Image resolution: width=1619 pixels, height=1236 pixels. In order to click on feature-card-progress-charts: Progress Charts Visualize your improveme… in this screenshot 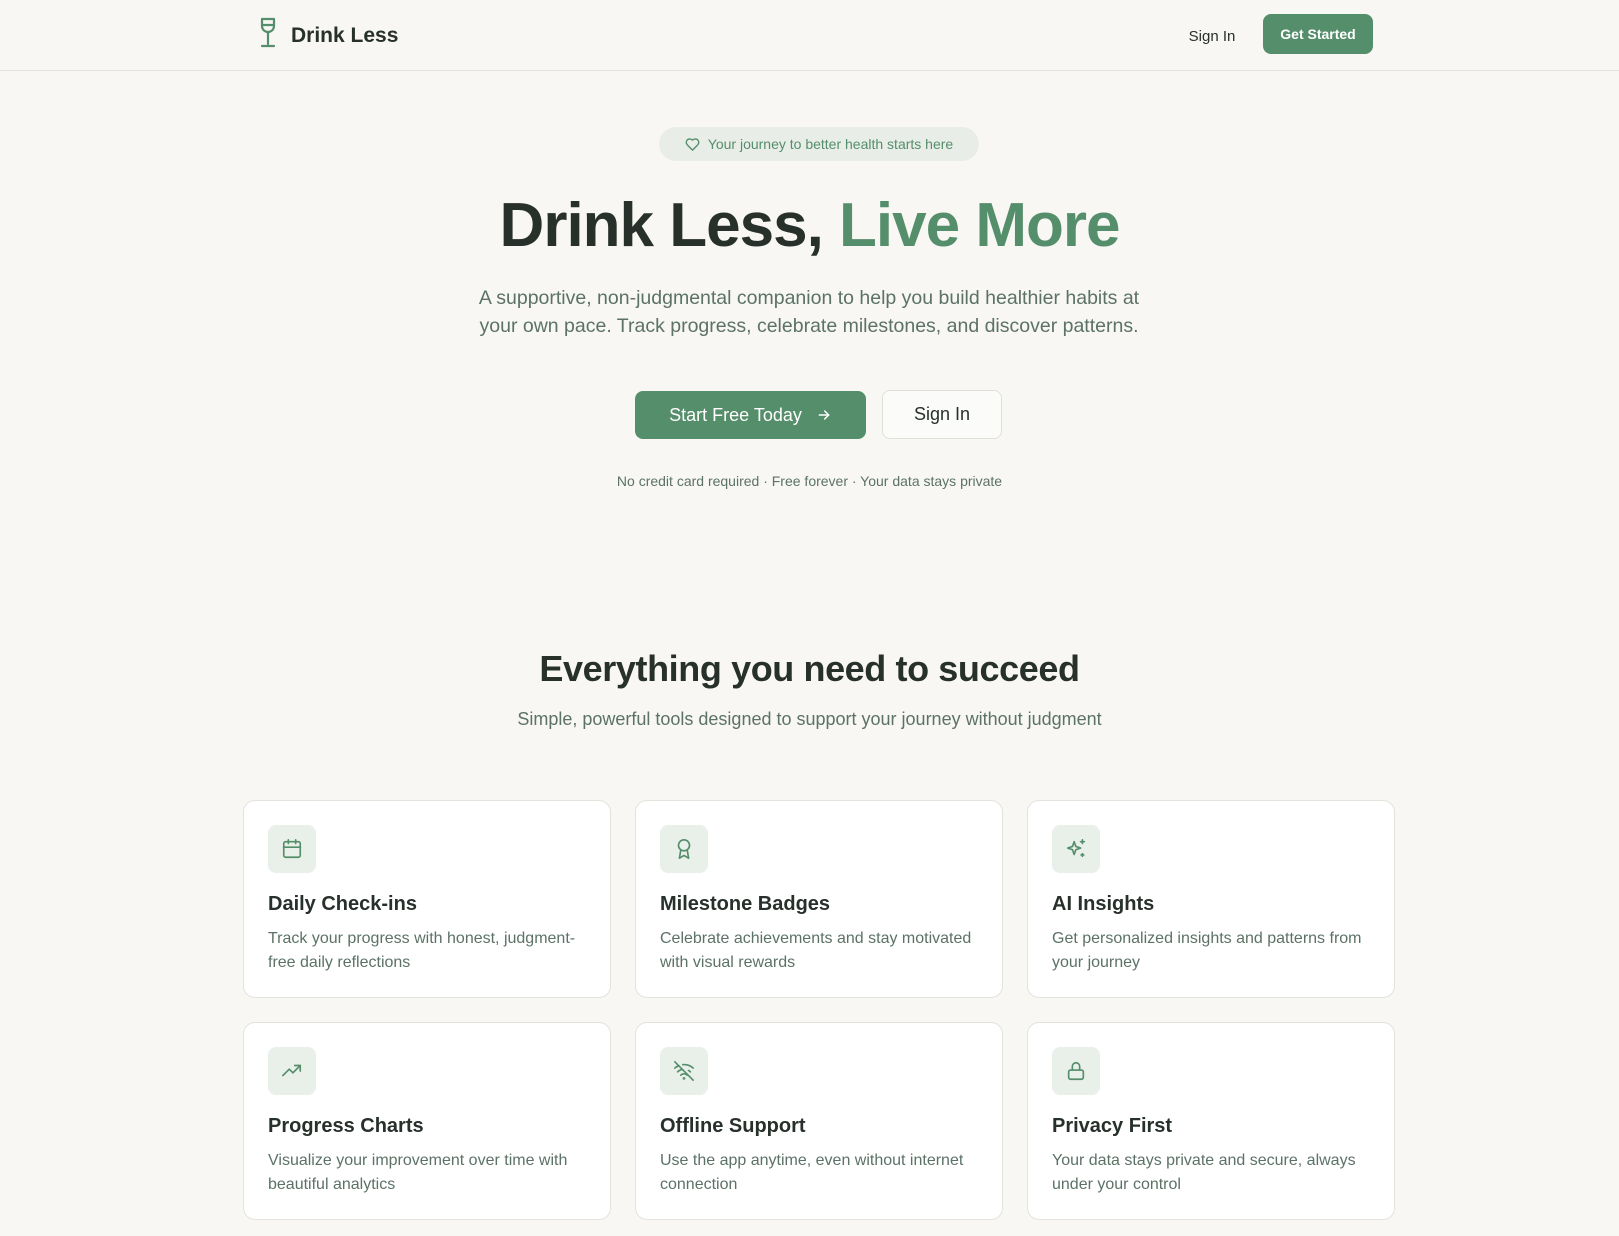, I will do `click(427, 1121)`.